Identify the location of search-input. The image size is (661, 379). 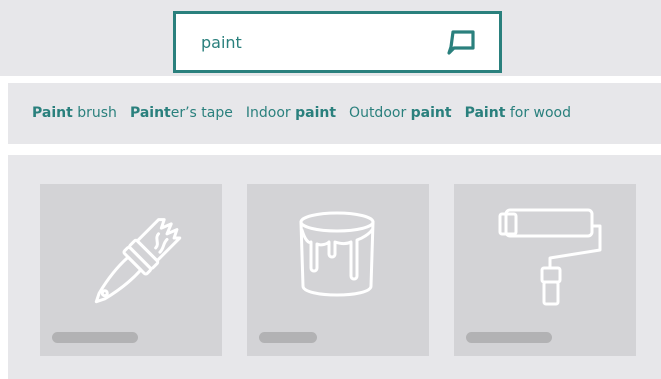
(321, 42).